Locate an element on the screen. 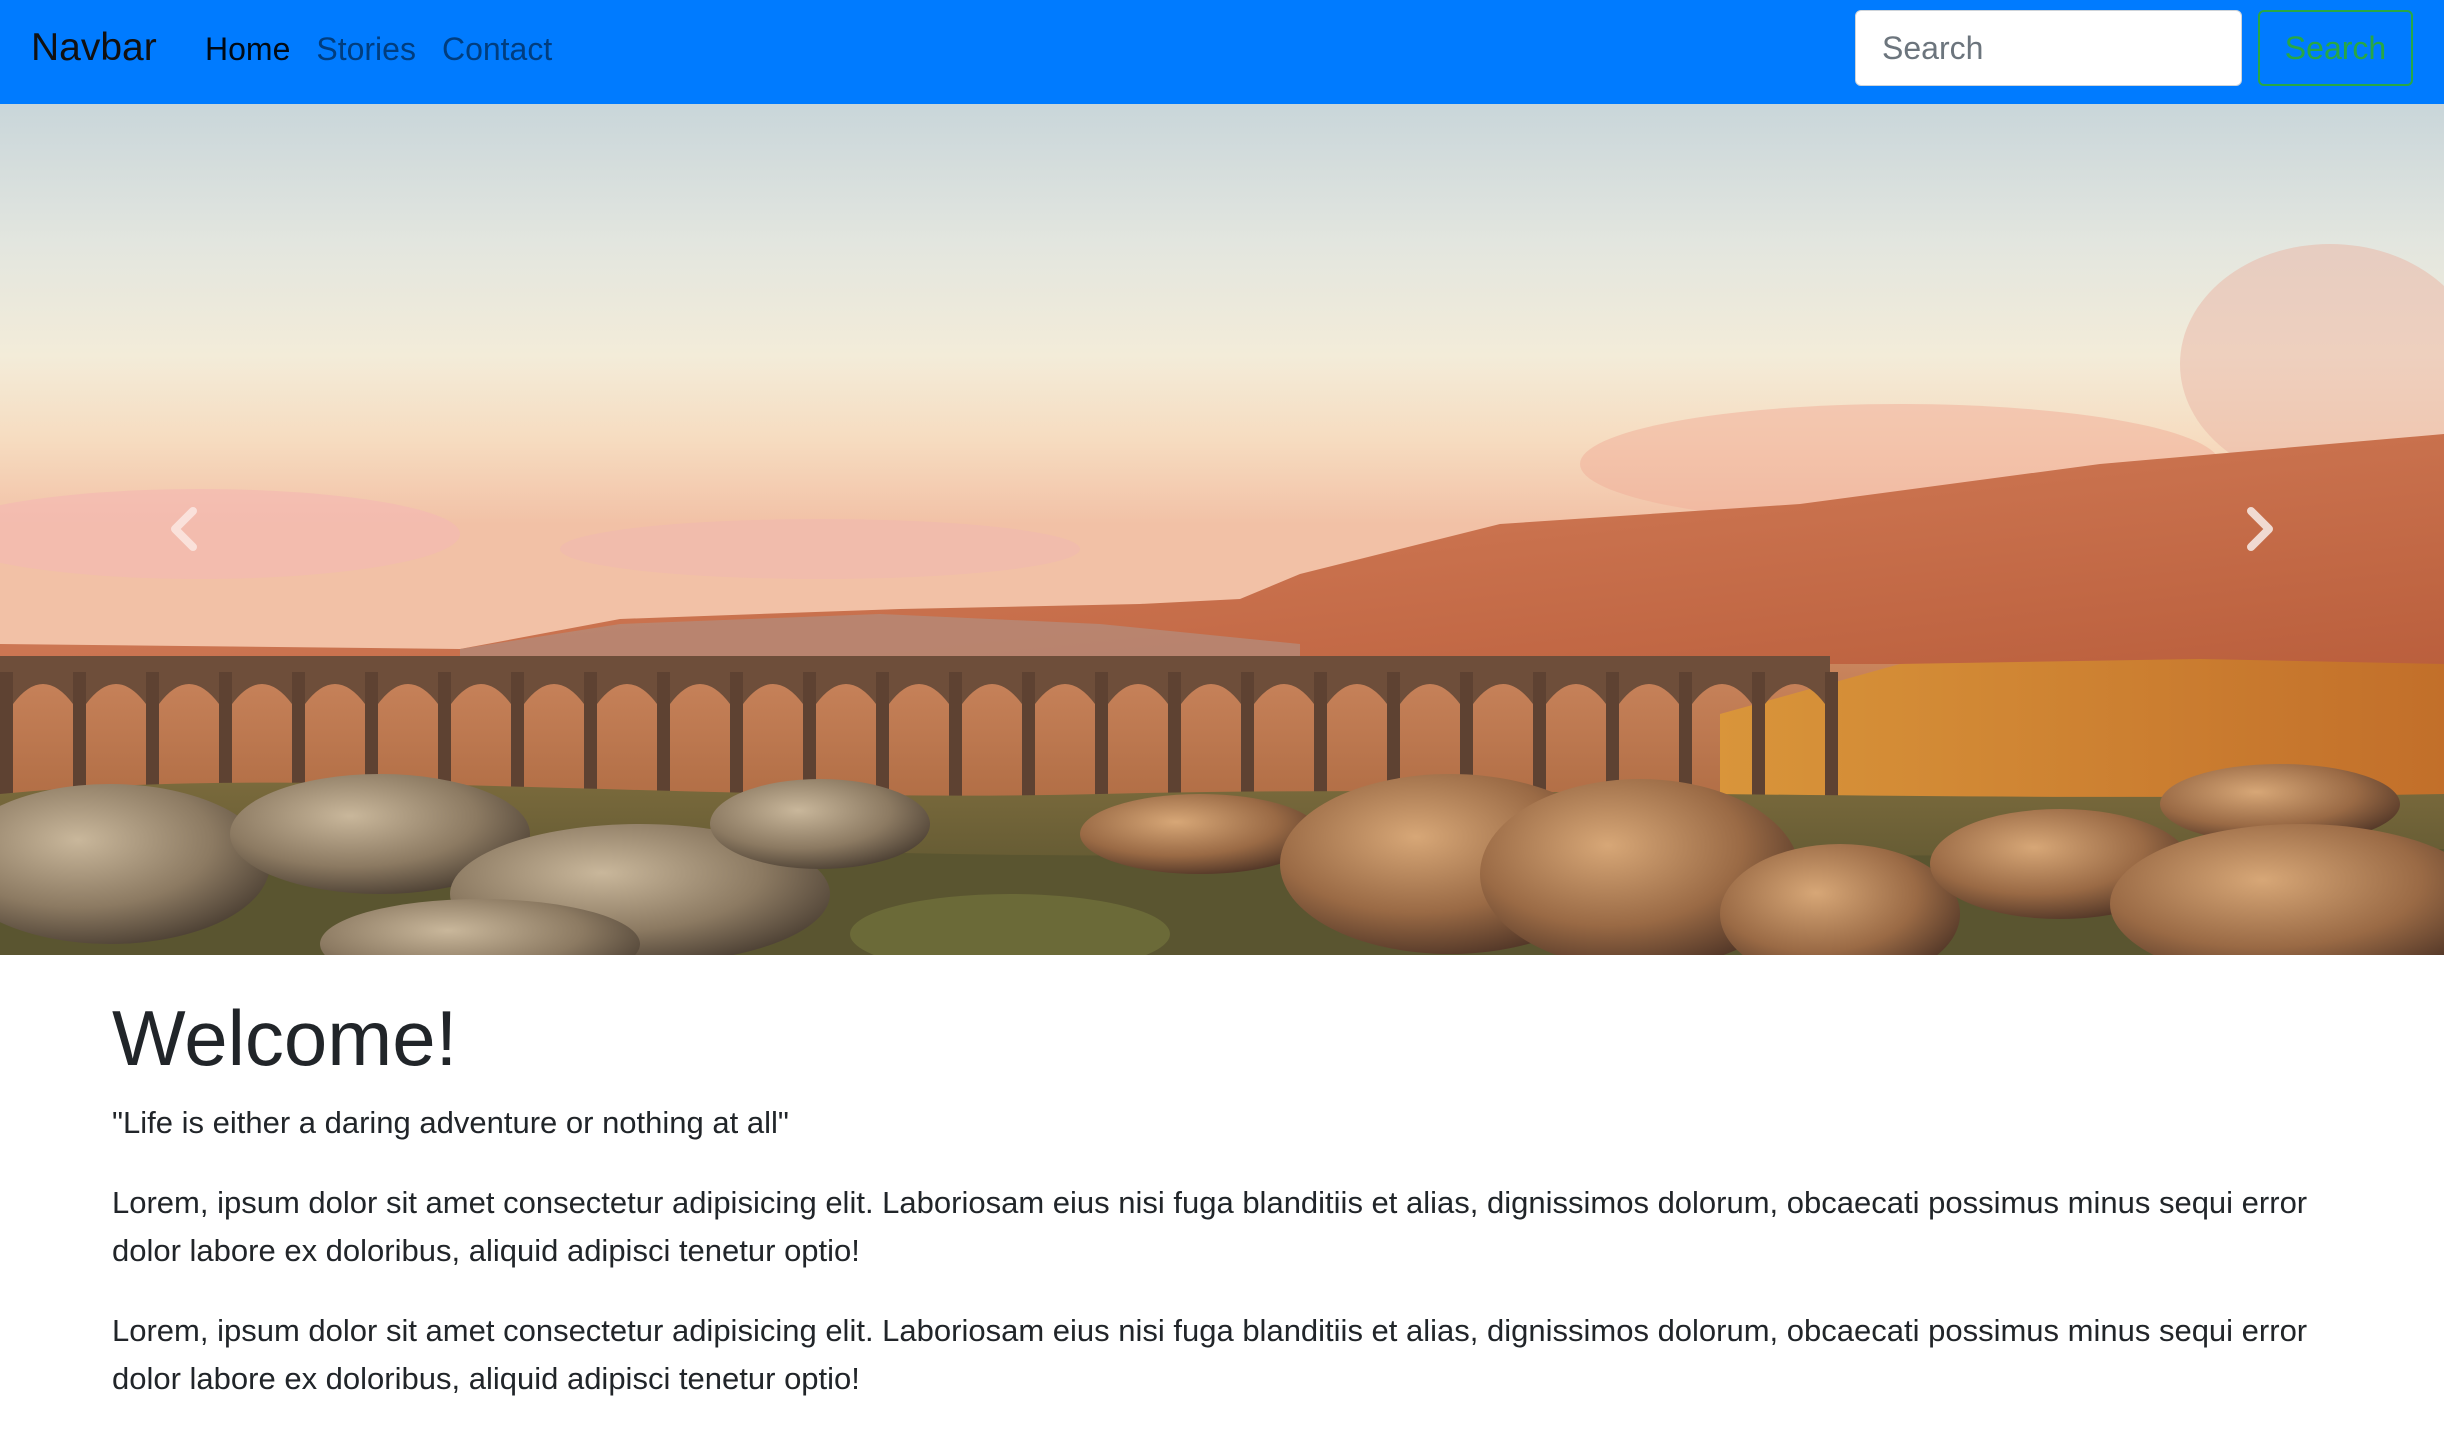  search-button: Search is located at coordinates (2335, 48).